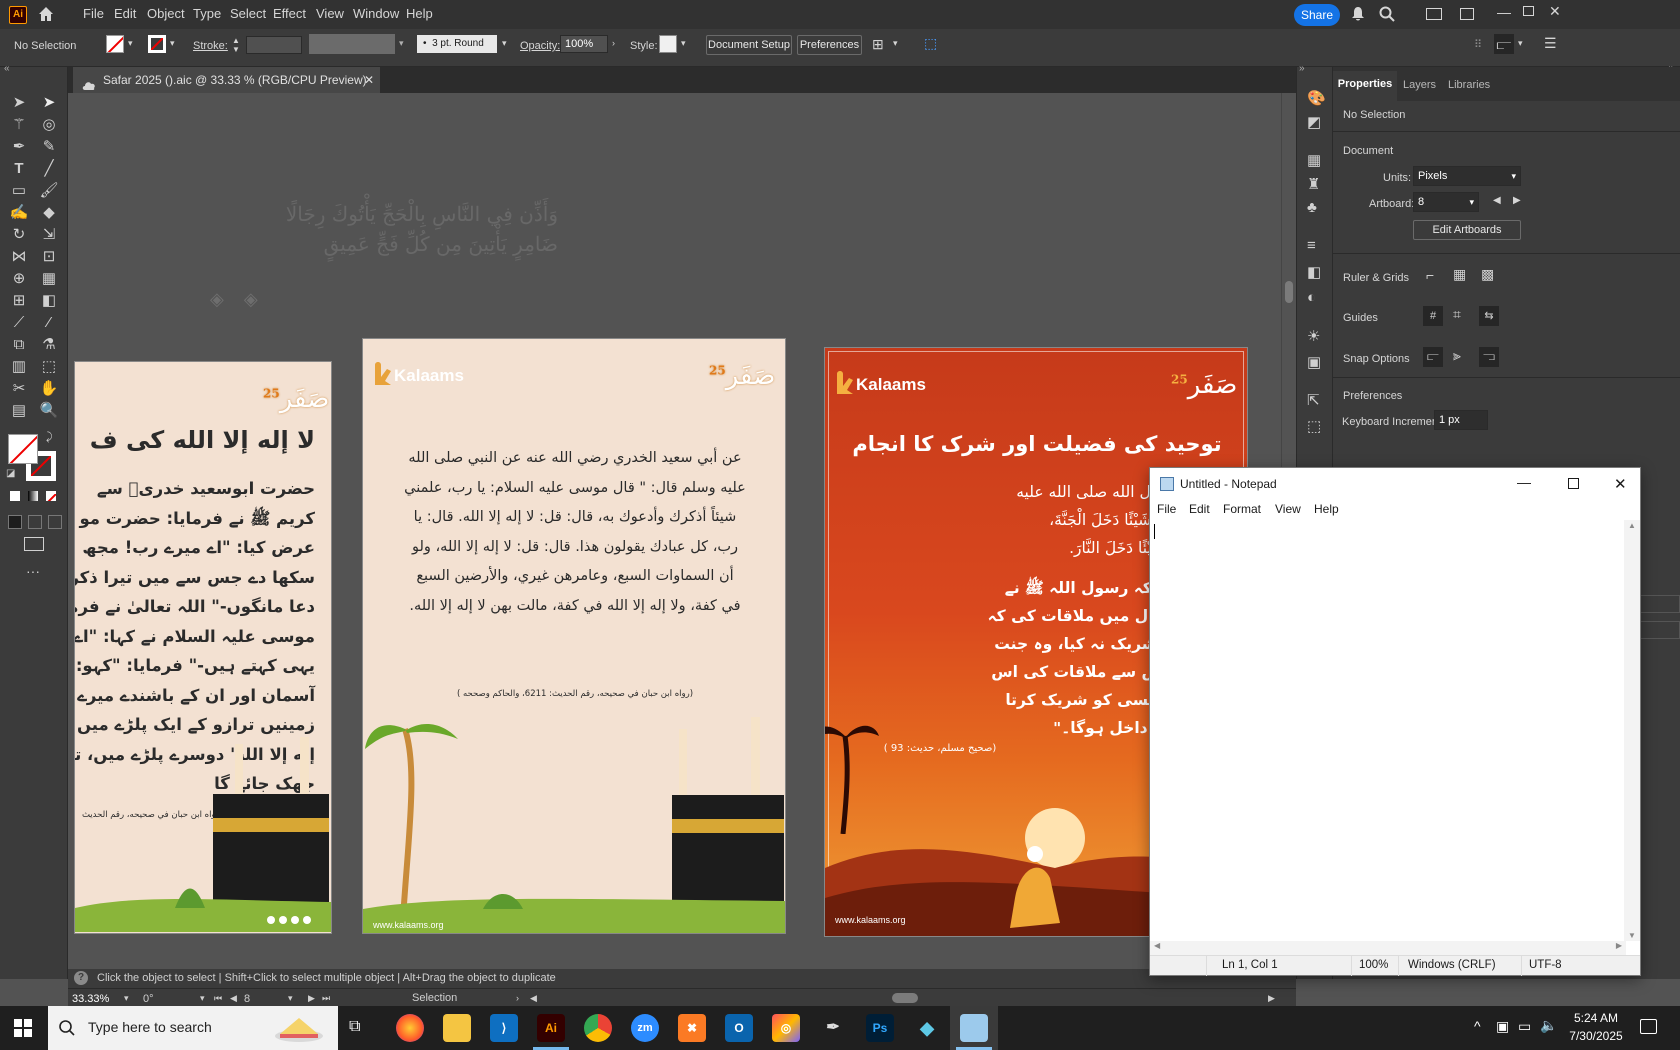 This screenshot has width=1680, height=1050. I want to click on artboard-tool-icon: ⬚, so click(49, 367).